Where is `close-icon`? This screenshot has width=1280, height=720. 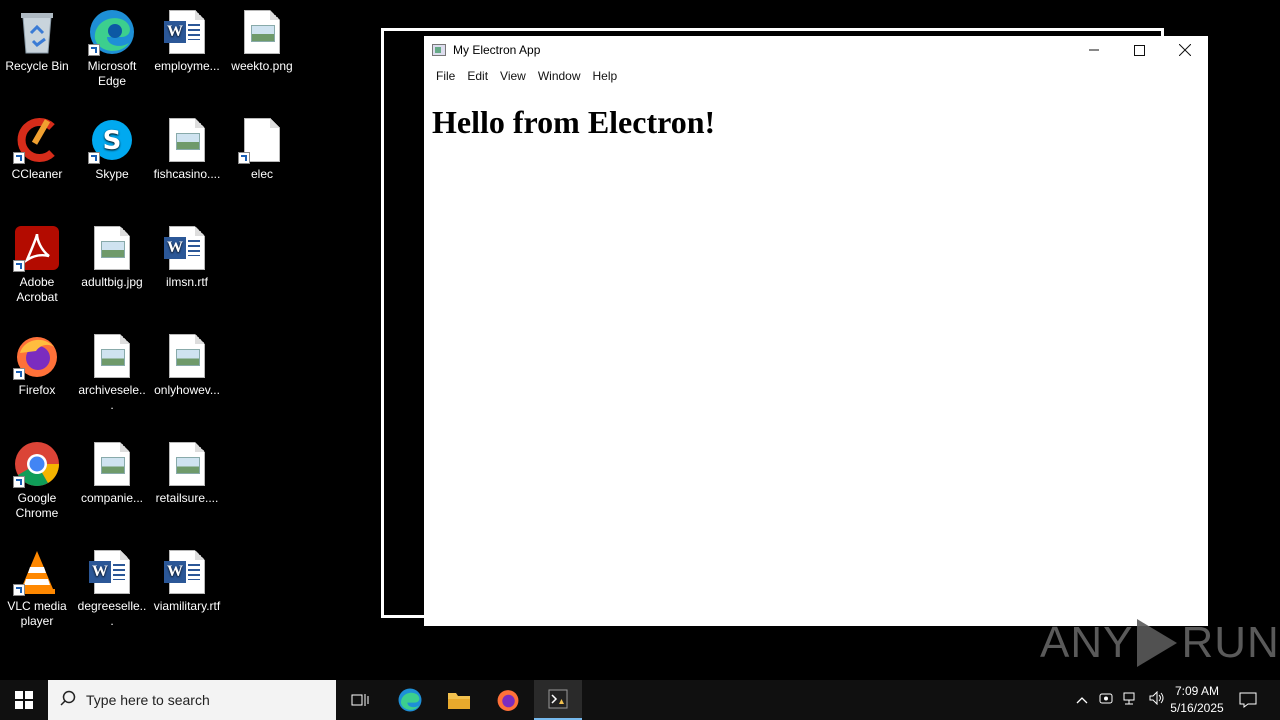 close-icon is located at coordinates (1185, 50).